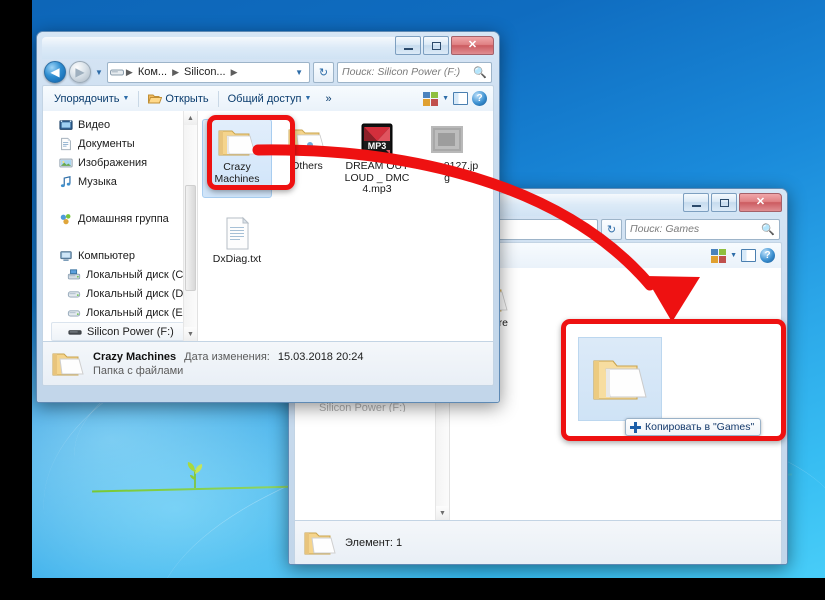 Image resolution: width=825 pixels, height=600 pixels. What do you see at coordinates (227, 356) in the screenshot?
I see `status-date-label: Дата изменения:` at bounding box center [227, 356].